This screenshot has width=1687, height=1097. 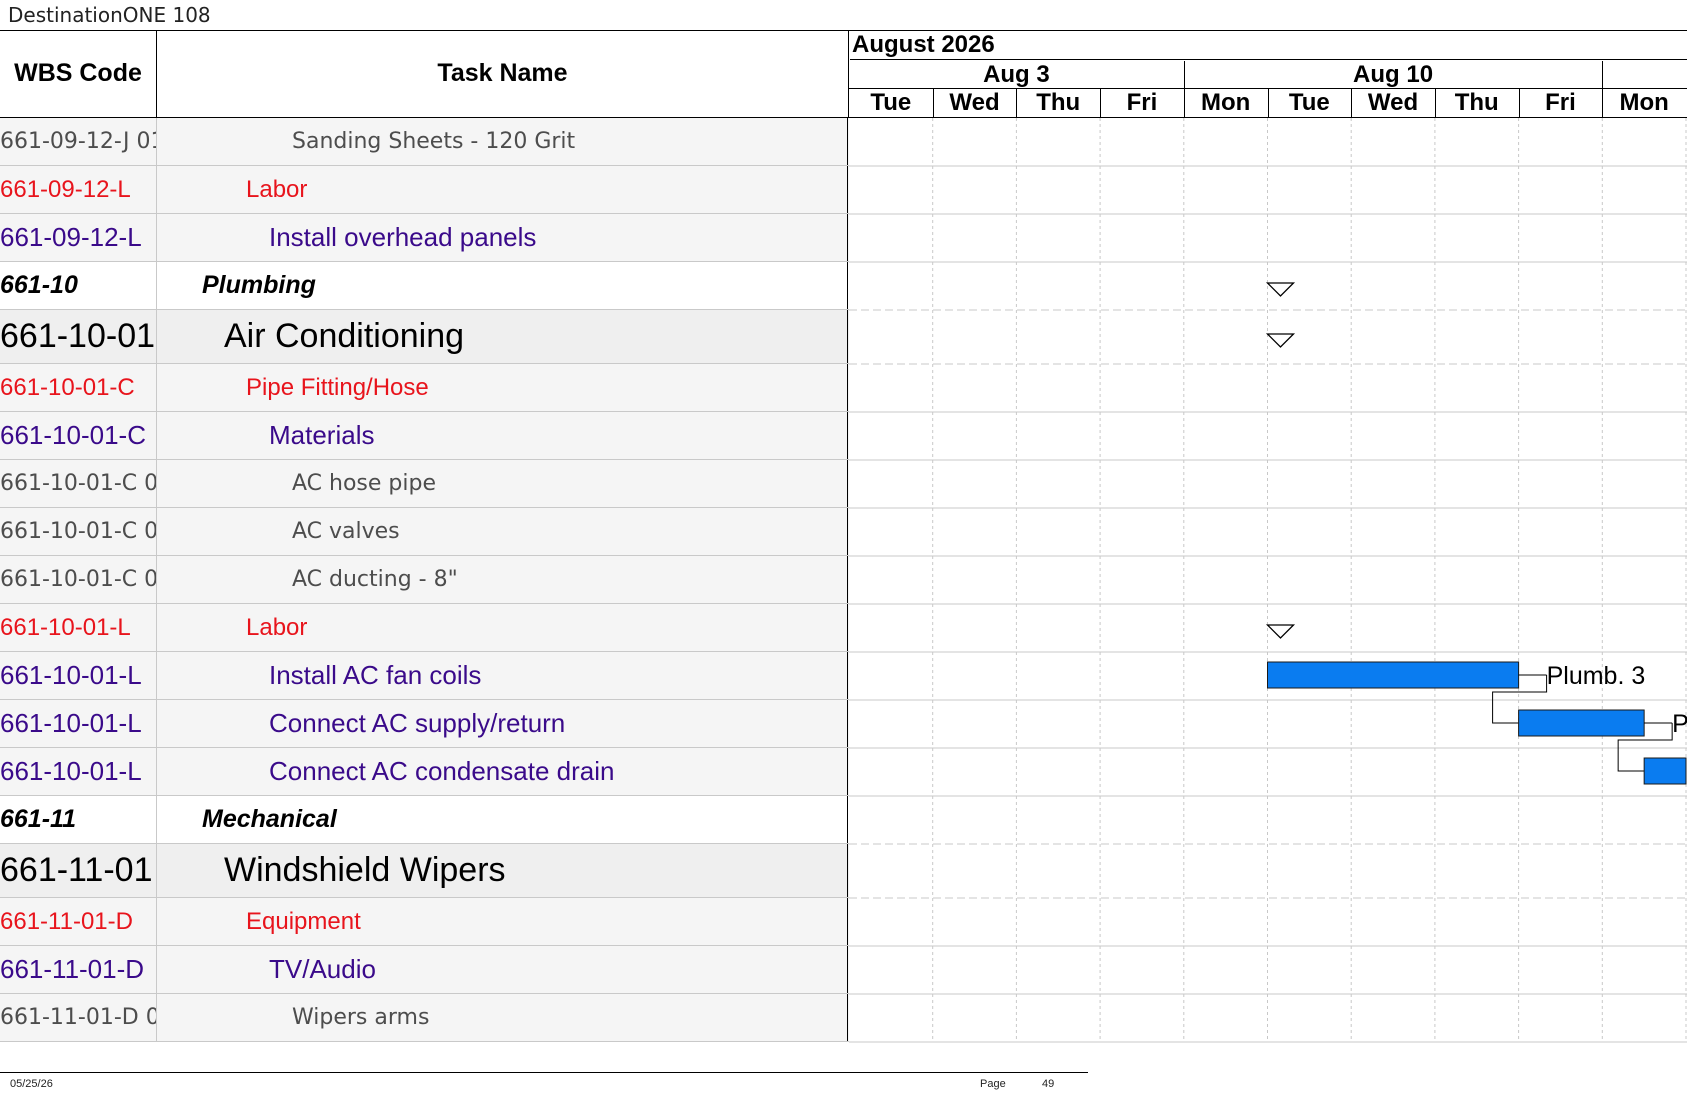 I want to click on table-row: 661-11-01 Windshield Wipers, so click(x=424, y=871).